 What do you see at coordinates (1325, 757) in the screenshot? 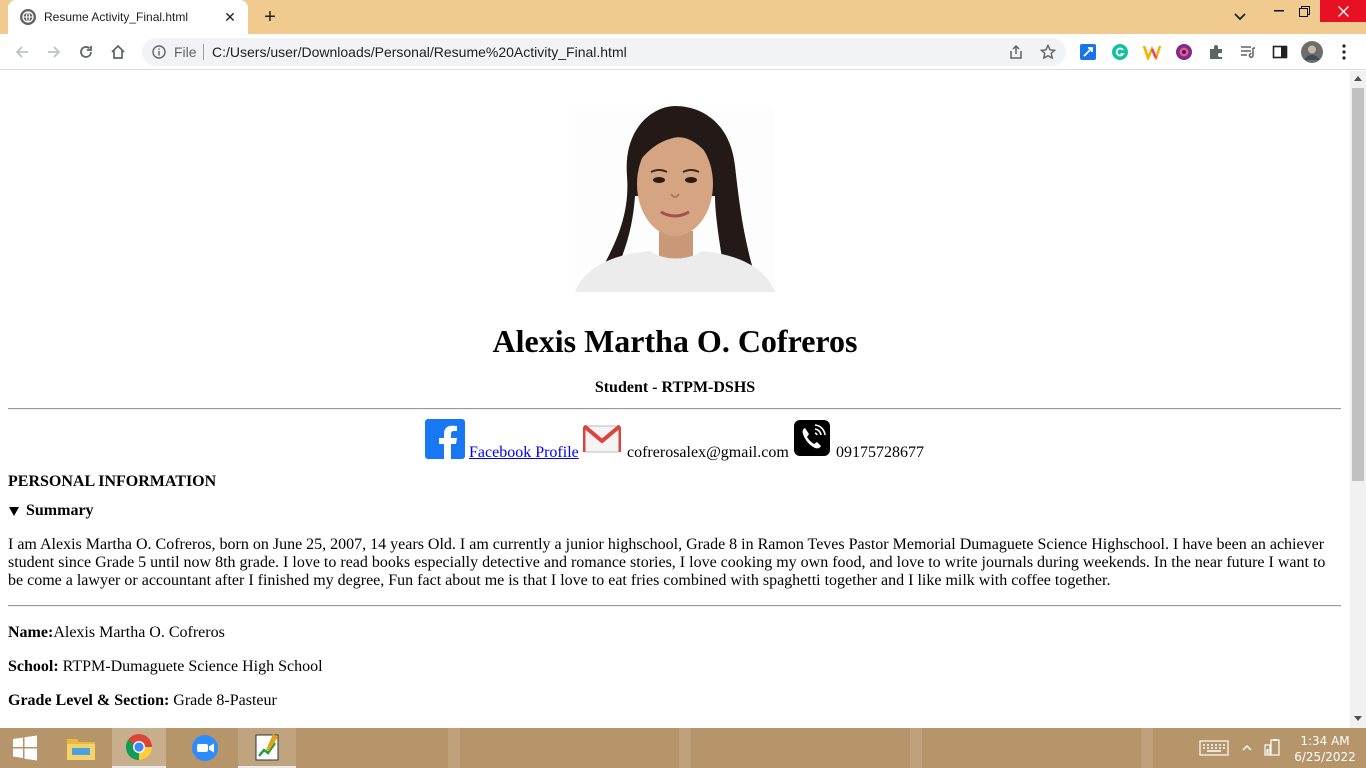
I see `clock-date: 6/25/2022` at bounding box center [1325, 757].